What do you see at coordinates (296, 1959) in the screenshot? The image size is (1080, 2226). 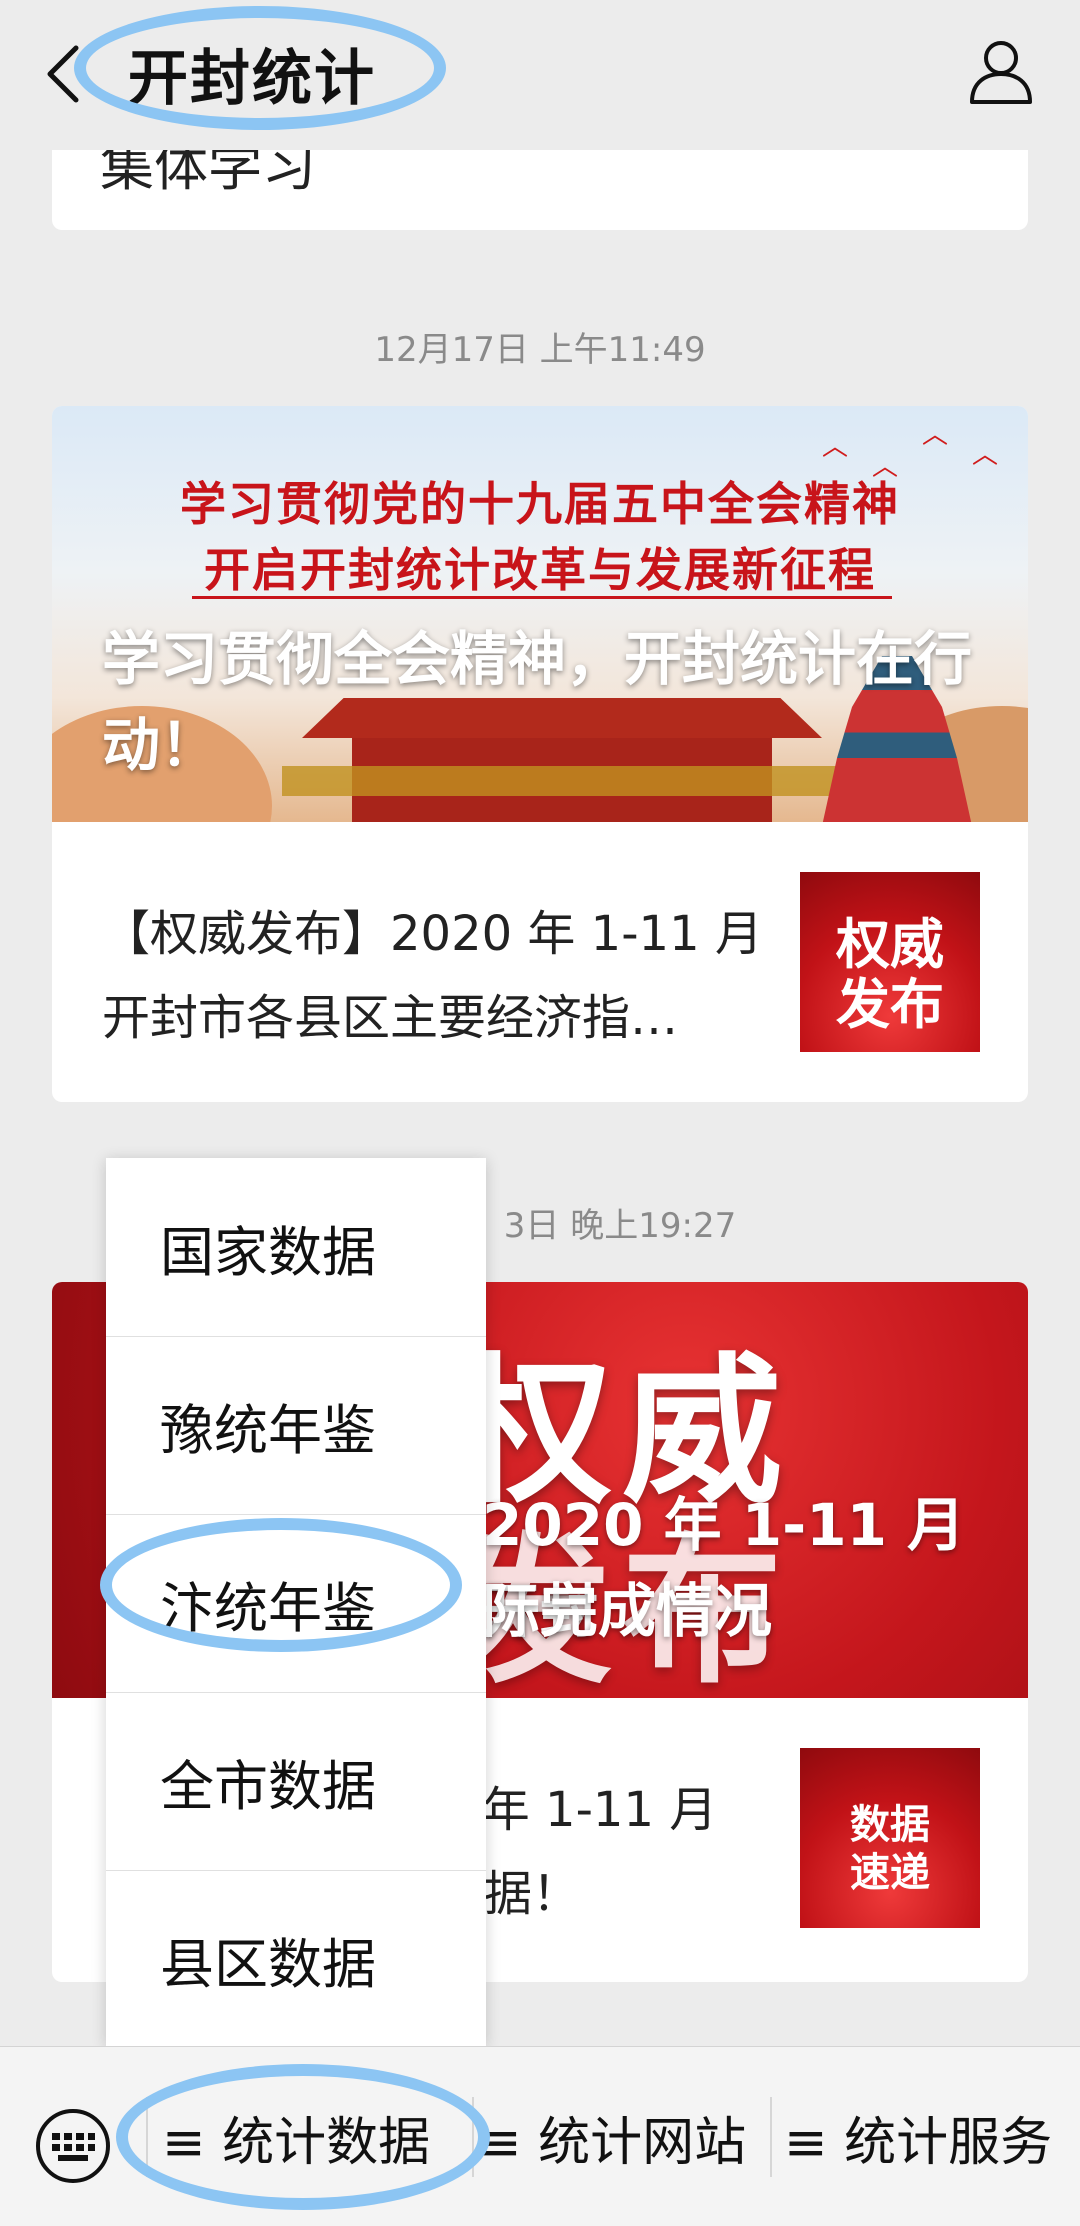 I see `menu-item-county-data: 县区数据` at bounding box center [296, 1959].